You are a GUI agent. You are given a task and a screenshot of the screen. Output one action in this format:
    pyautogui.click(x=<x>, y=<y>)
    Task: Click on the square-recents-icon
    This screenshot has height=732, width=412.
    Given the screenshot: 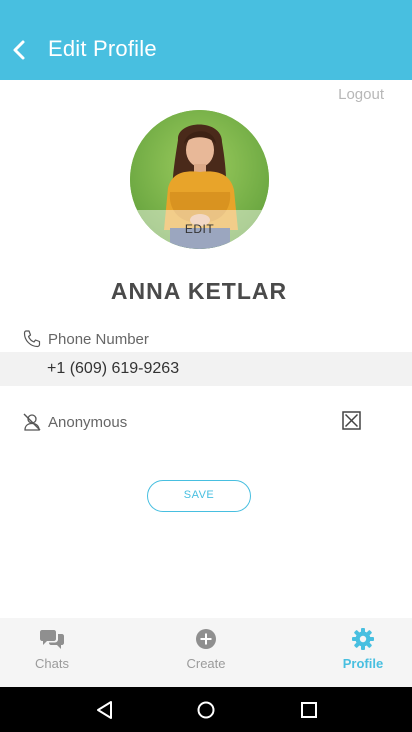 What is the action you would take?
    pyautogui.click(x=309, y=710)
    